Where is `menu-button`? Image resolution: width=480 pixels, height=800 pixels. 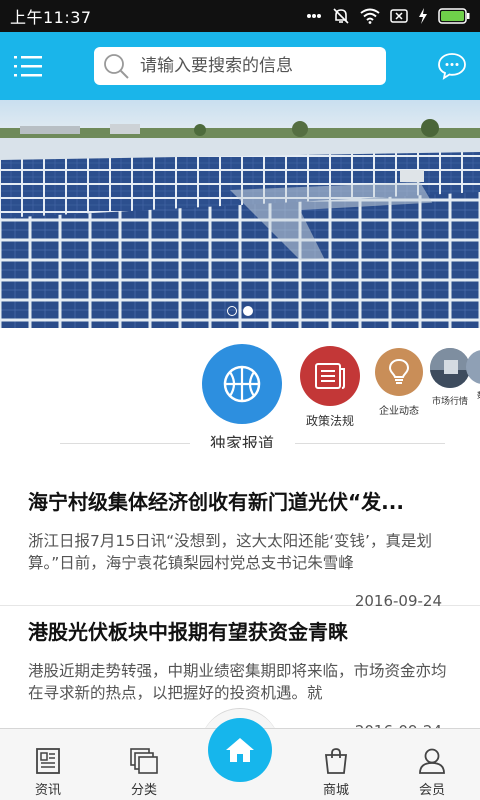 menu-button is located at coordinates (28, 66).